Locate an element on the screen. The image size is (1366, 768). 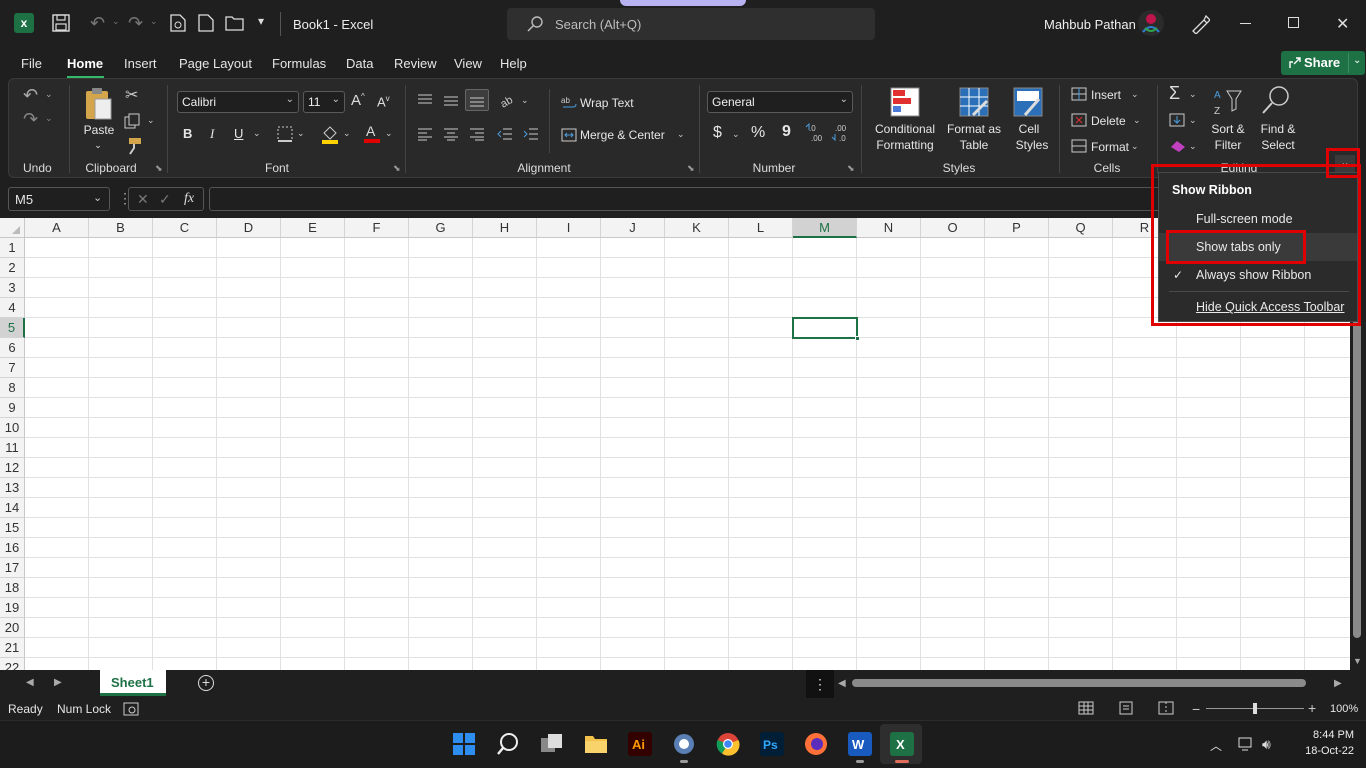
clear-dropdown-icon: ⌄ is located at coordinates (1193, 146).